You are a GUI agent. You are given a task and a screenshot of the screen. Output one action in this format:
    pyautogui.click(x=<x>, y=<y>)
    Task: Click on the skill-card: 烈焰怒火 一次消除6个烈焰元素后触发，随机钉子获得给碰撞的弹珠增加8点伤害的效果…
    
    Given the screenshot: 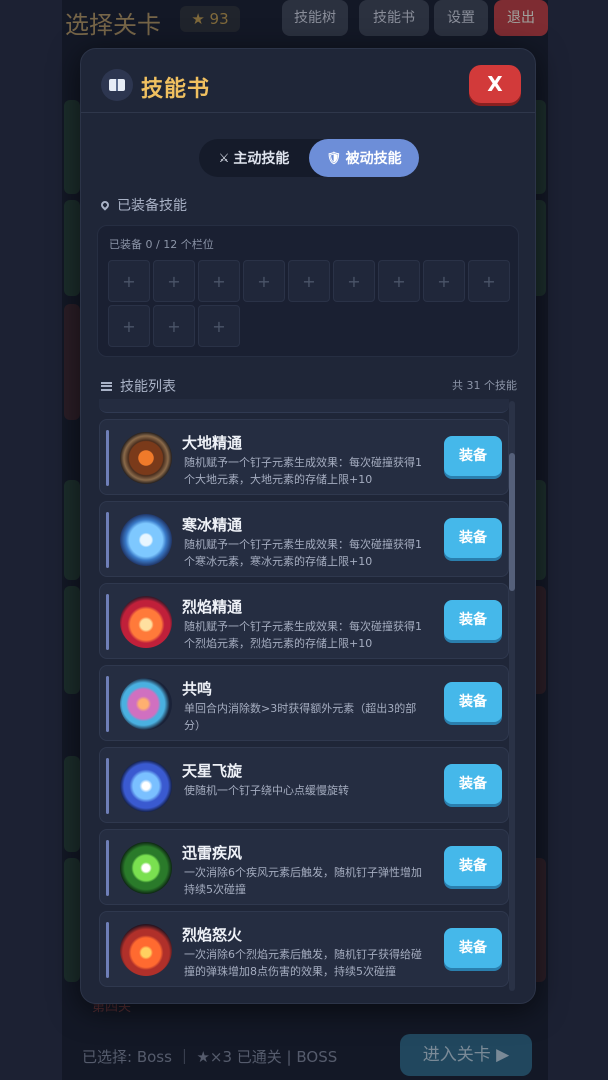 What is the action you would take?
    pyautogui.click(x=304, y=949)
    